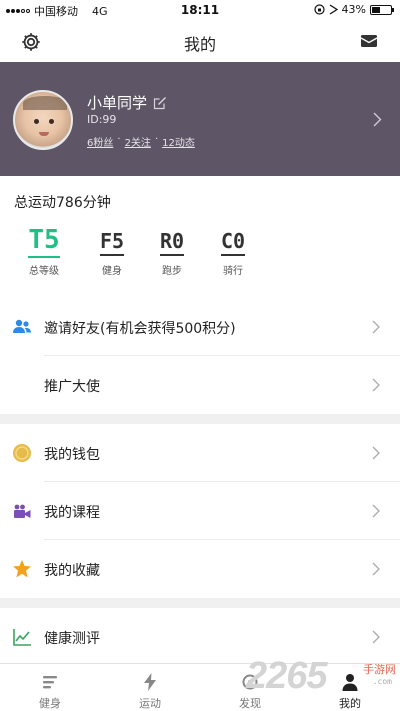  Describe the element at coordinates (382, 9) in the screenshot. I see `battery-icon` at that location.